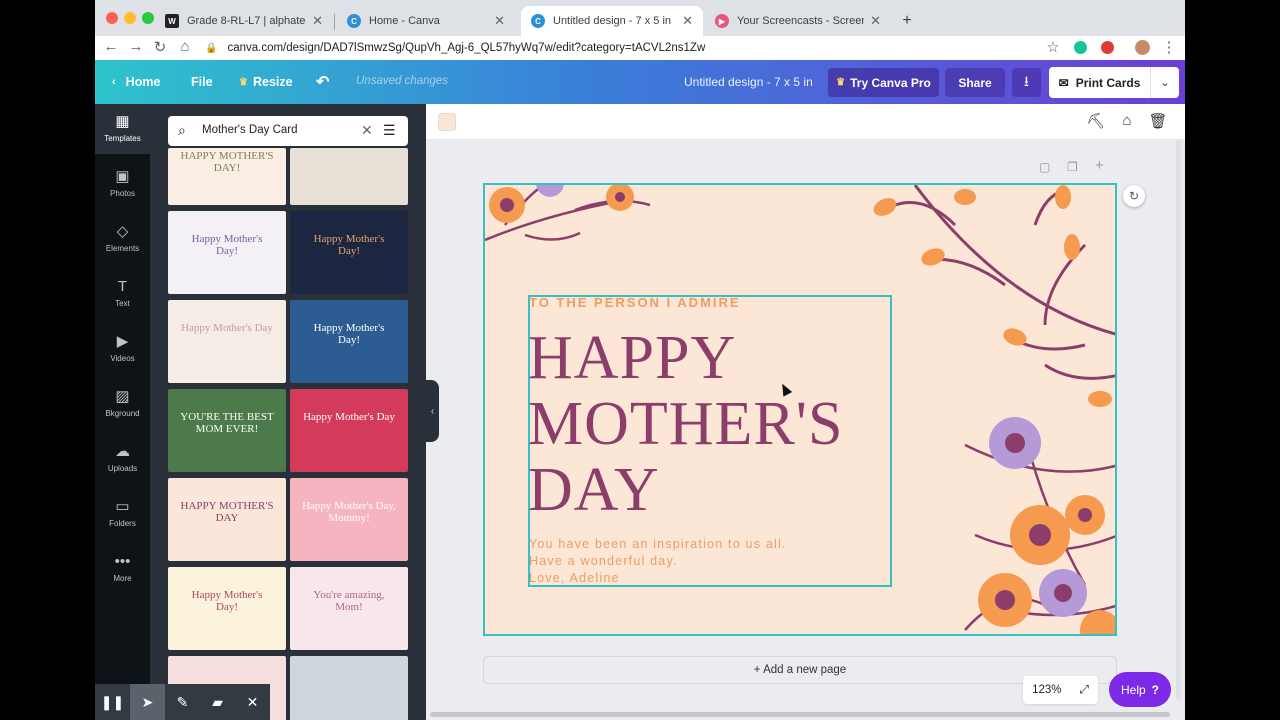  Describe the element at coordinates (1026, 82) in the screenshot. I see `download-button: ⭳` at that location.